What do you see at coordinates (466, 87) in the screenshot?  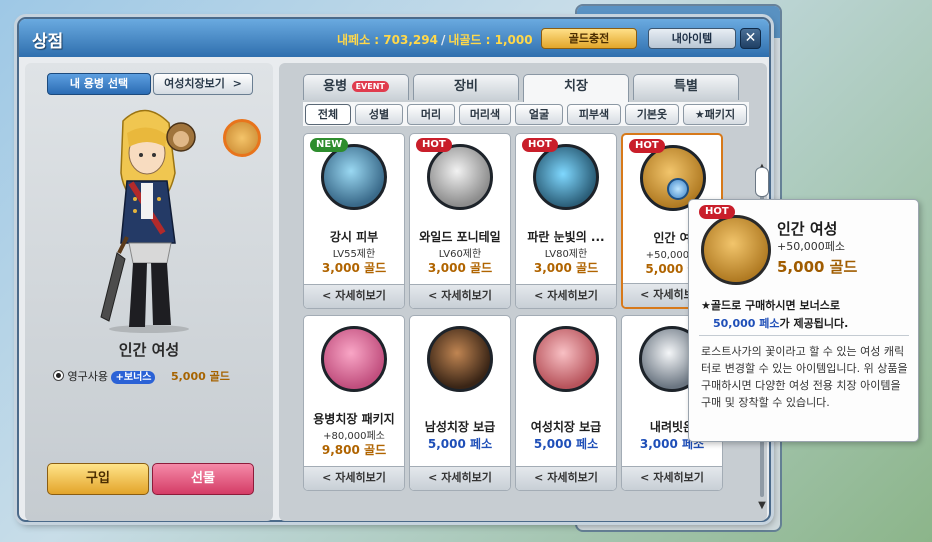 I see `tab-equipment: 장비` at bounding box center [466, 87].